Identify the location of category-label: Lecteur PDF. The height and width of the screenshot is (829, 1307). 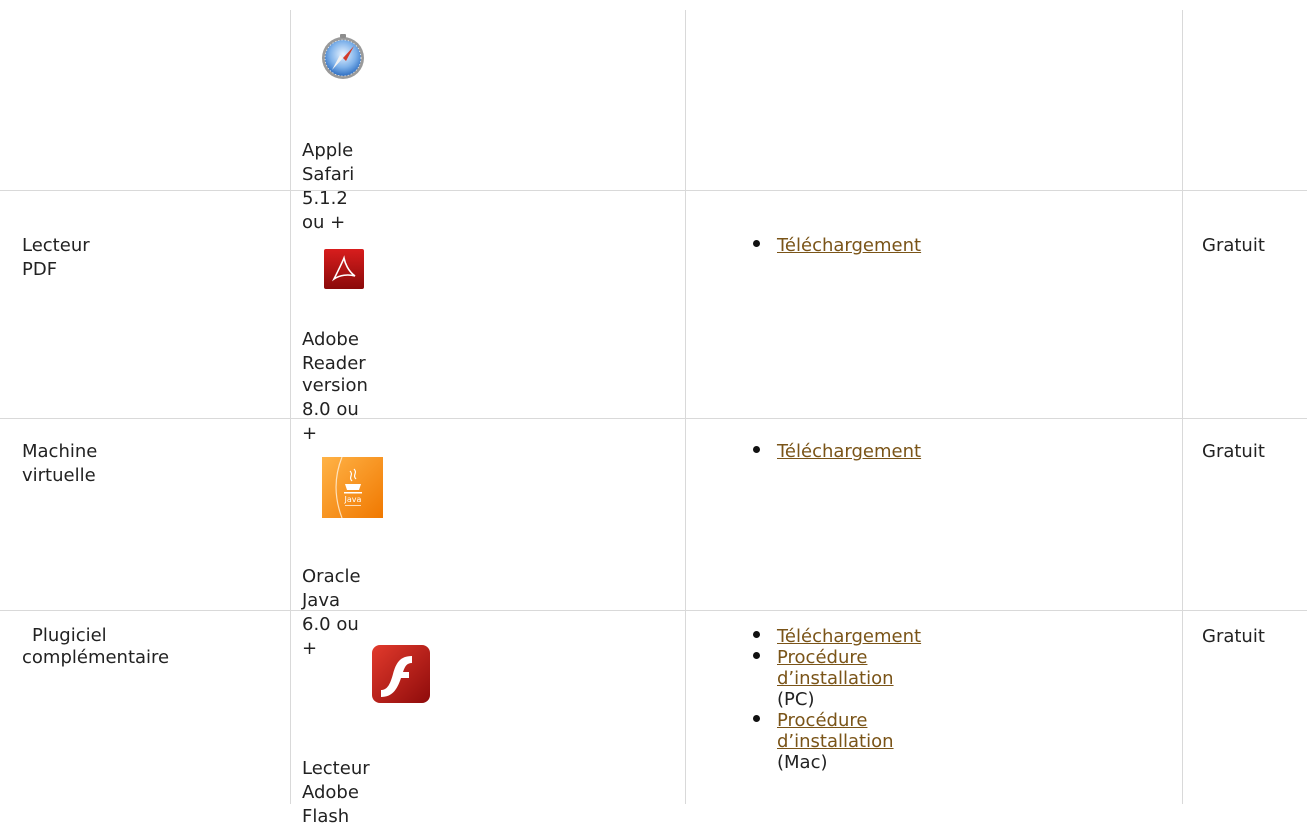
(56, 257).